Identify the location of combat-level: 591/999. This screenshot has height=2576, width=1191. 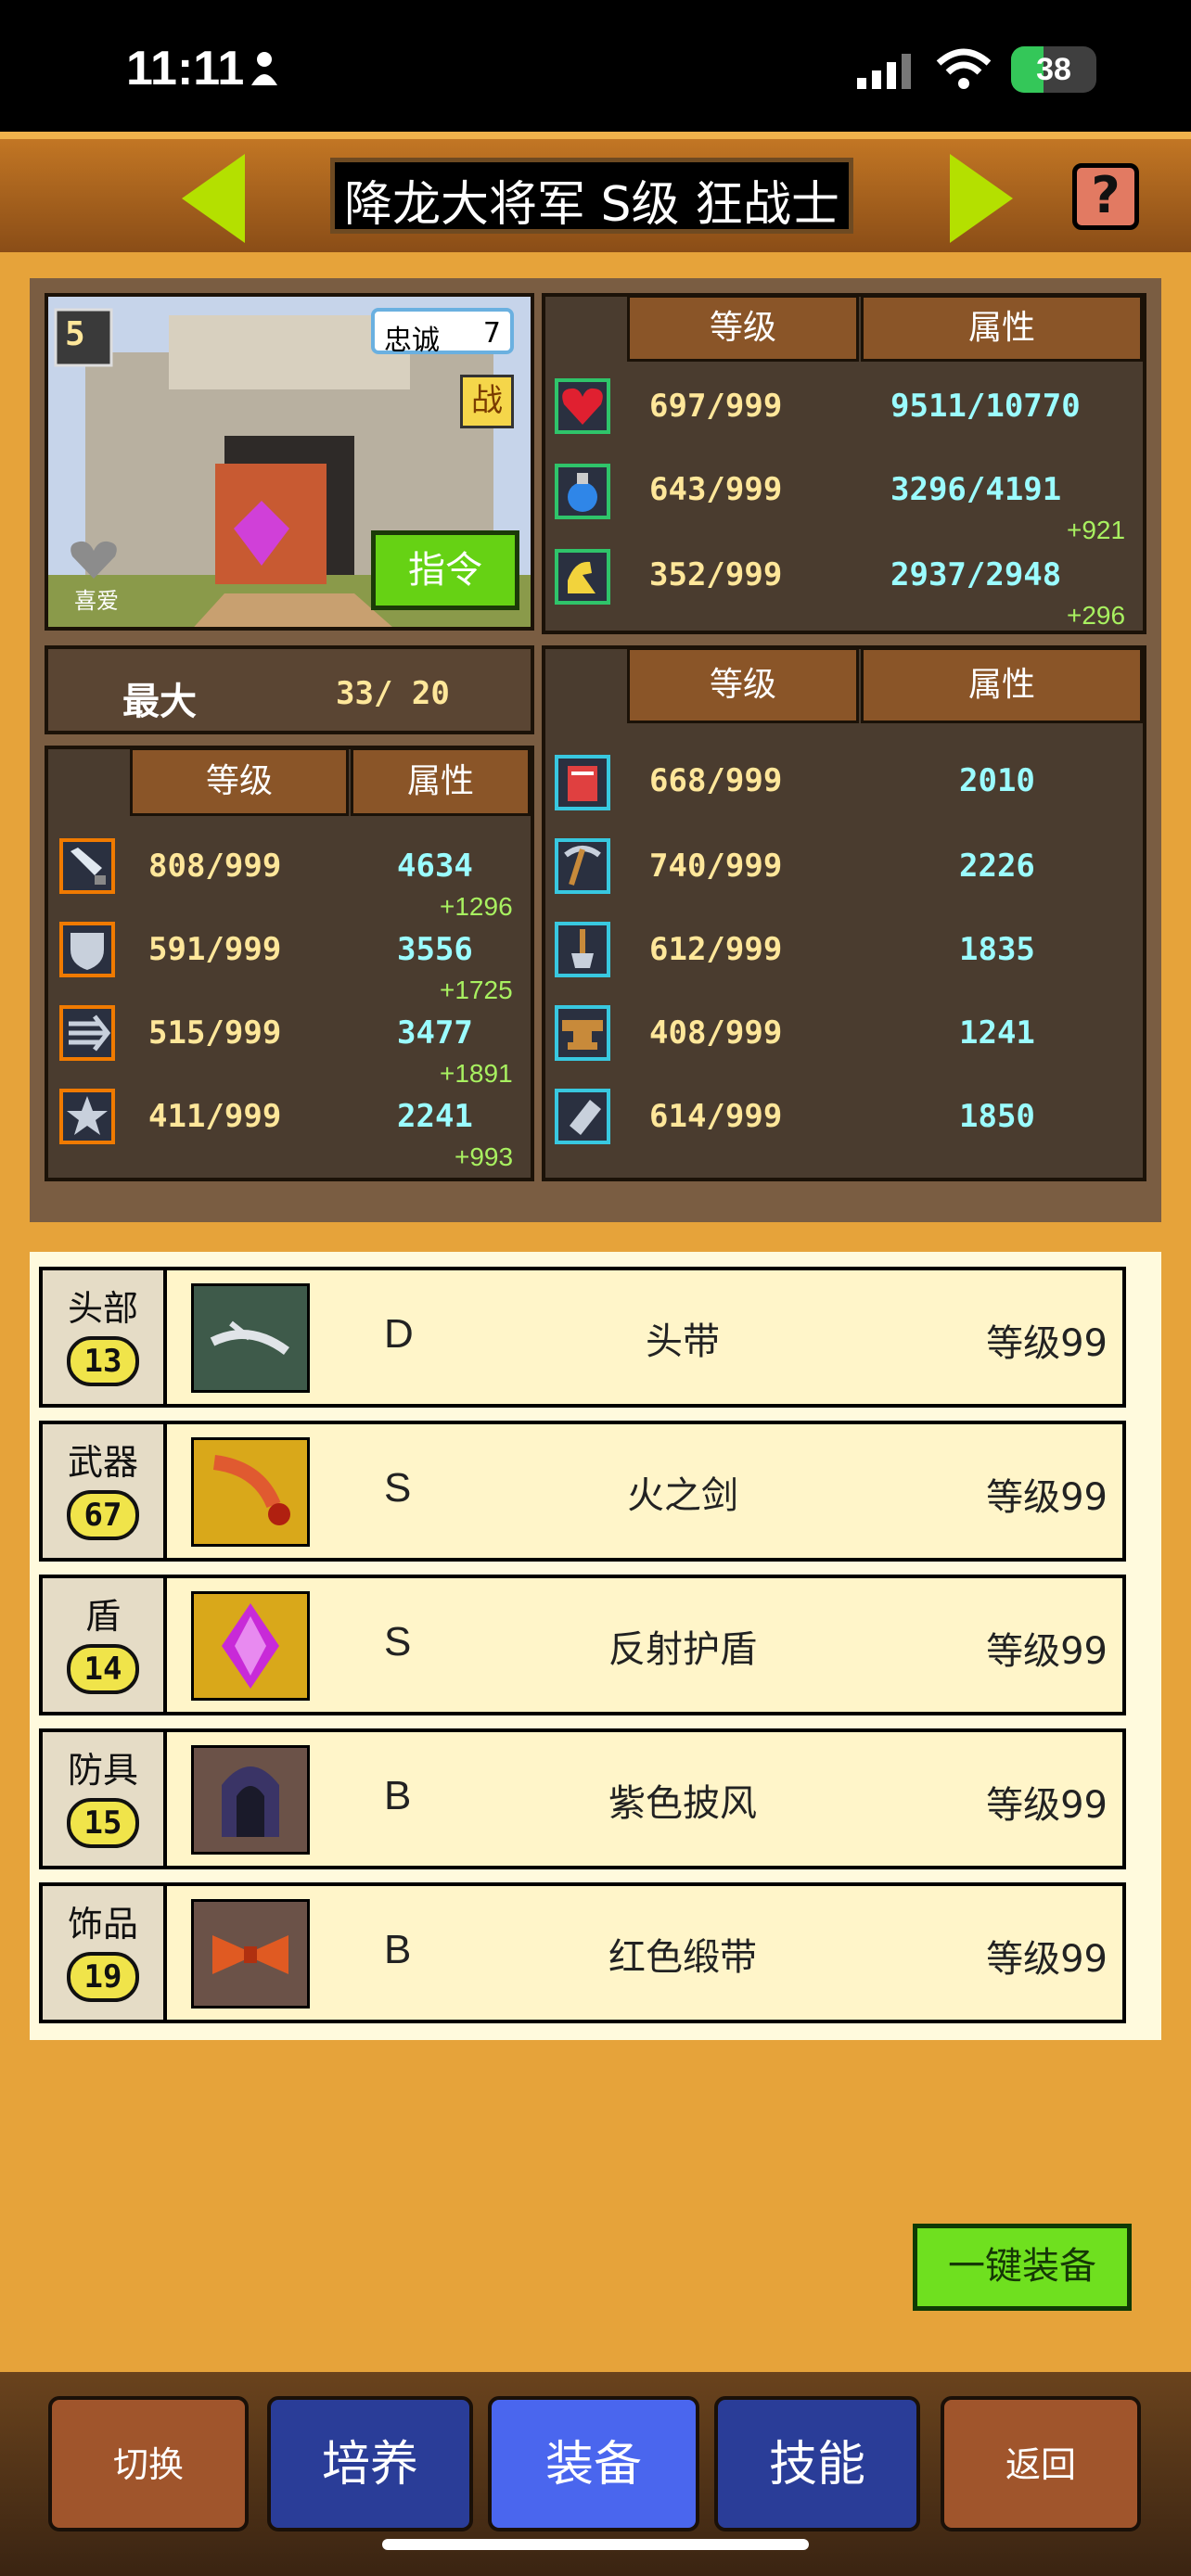
(215, 950).